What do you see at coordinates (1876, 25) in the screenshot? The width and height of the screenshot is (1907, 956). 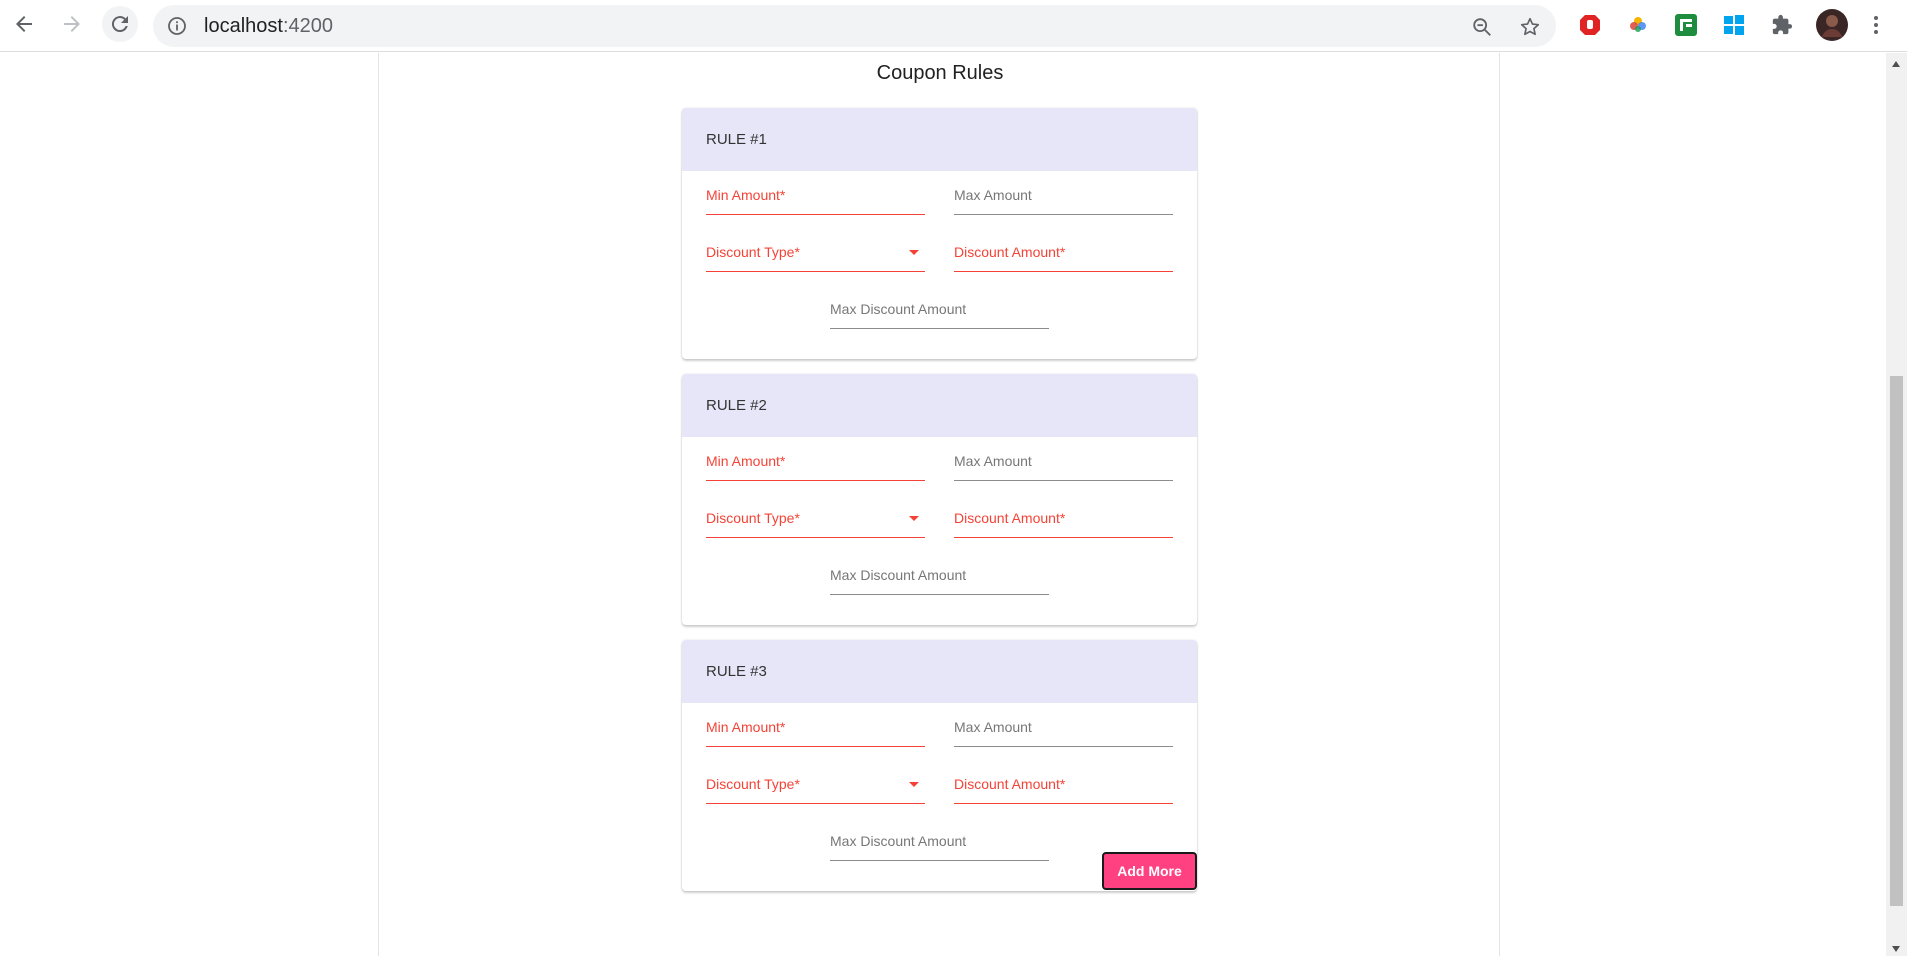 I see `menu-icon` at bounding box center [1876, 25].